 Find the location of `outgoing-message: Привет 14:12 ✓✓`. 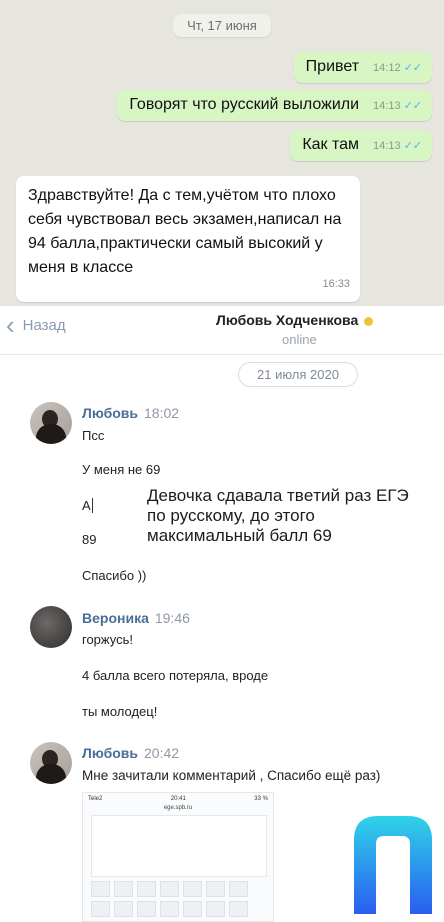

outgoing-message: Привет 14:12 ✓✓ is located at coordinates (362, 67).